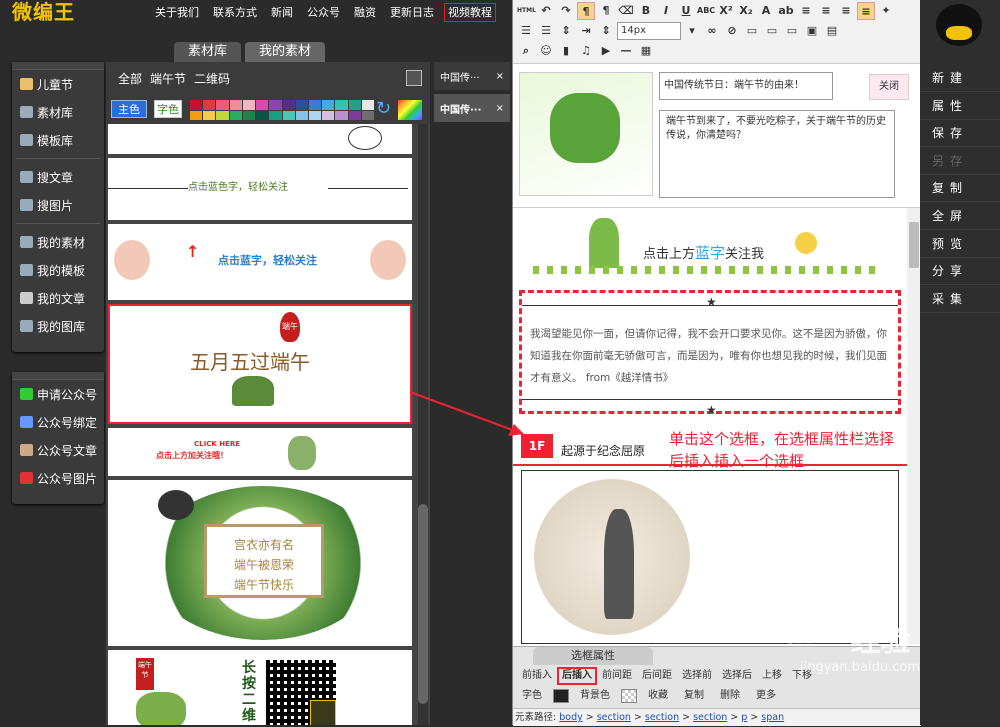 The width and height of the screenshot is (1000, 727). I want to click on indent-icon: ⇥, so click(586, 31).